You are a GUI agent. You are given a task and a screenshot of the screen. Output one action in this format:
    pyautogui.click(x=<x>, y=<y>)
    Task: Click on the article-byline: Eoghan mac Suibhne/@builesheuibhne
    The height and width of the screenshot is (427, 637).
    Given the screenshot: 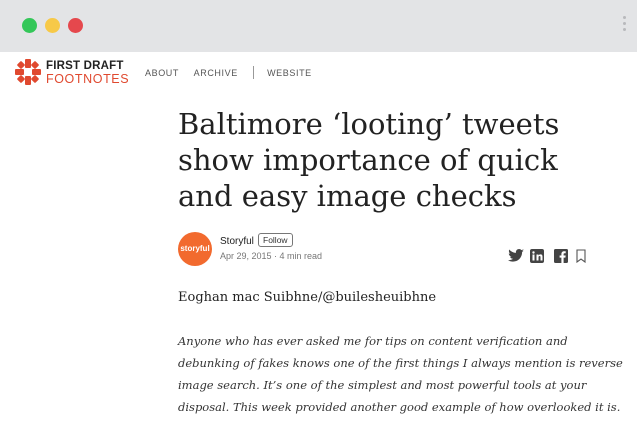 What is the action you would take?
    pyautogui.click(x=307, y=297)
    